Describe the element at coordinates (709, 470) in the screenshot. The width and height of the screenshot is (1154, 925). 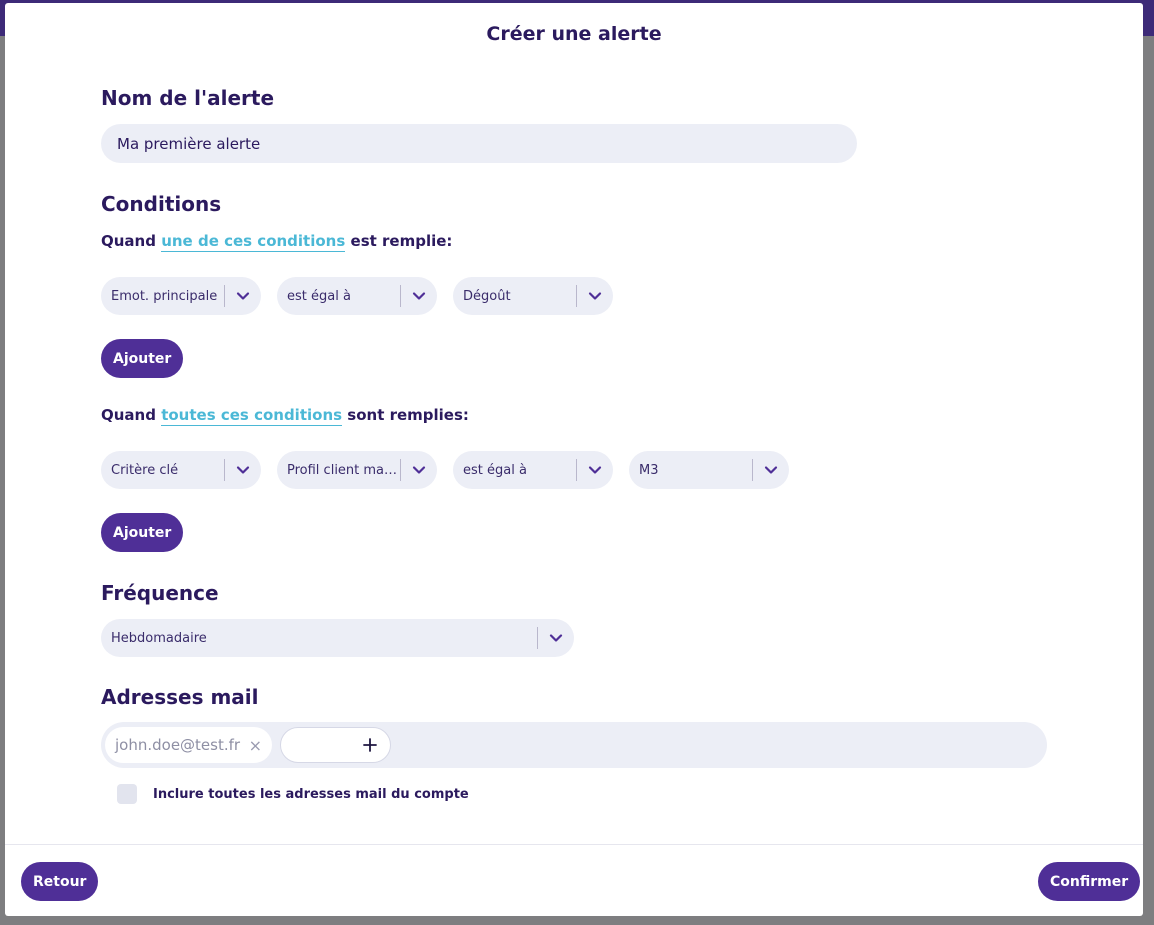
I see `condition-all-value-select: M3` at that location.